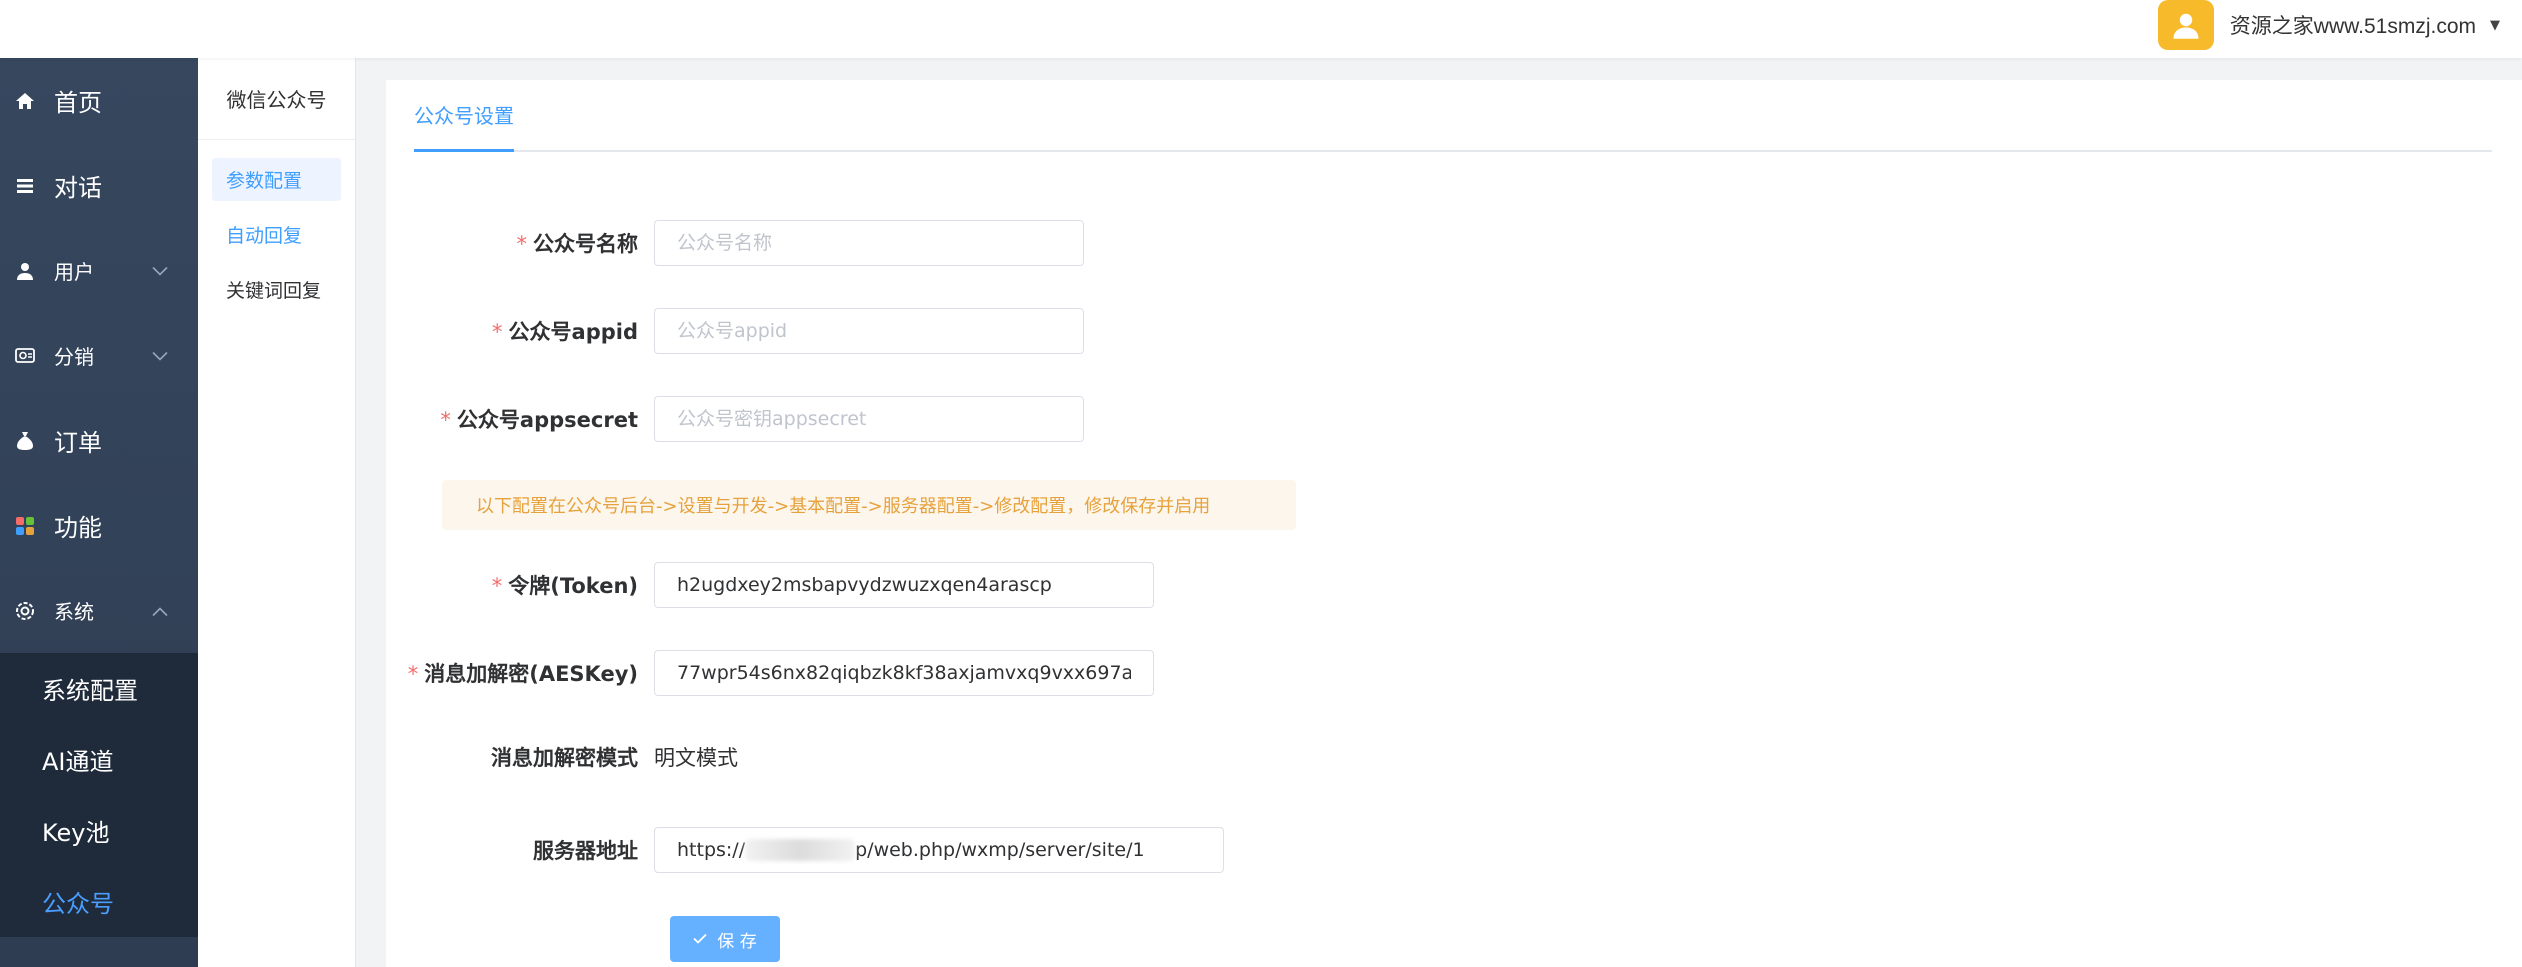 The height and width of the screenshot is (967, 2522). I want to click on top-header: 资源之家www.51smzj.com ▼, so click(1261, 29).